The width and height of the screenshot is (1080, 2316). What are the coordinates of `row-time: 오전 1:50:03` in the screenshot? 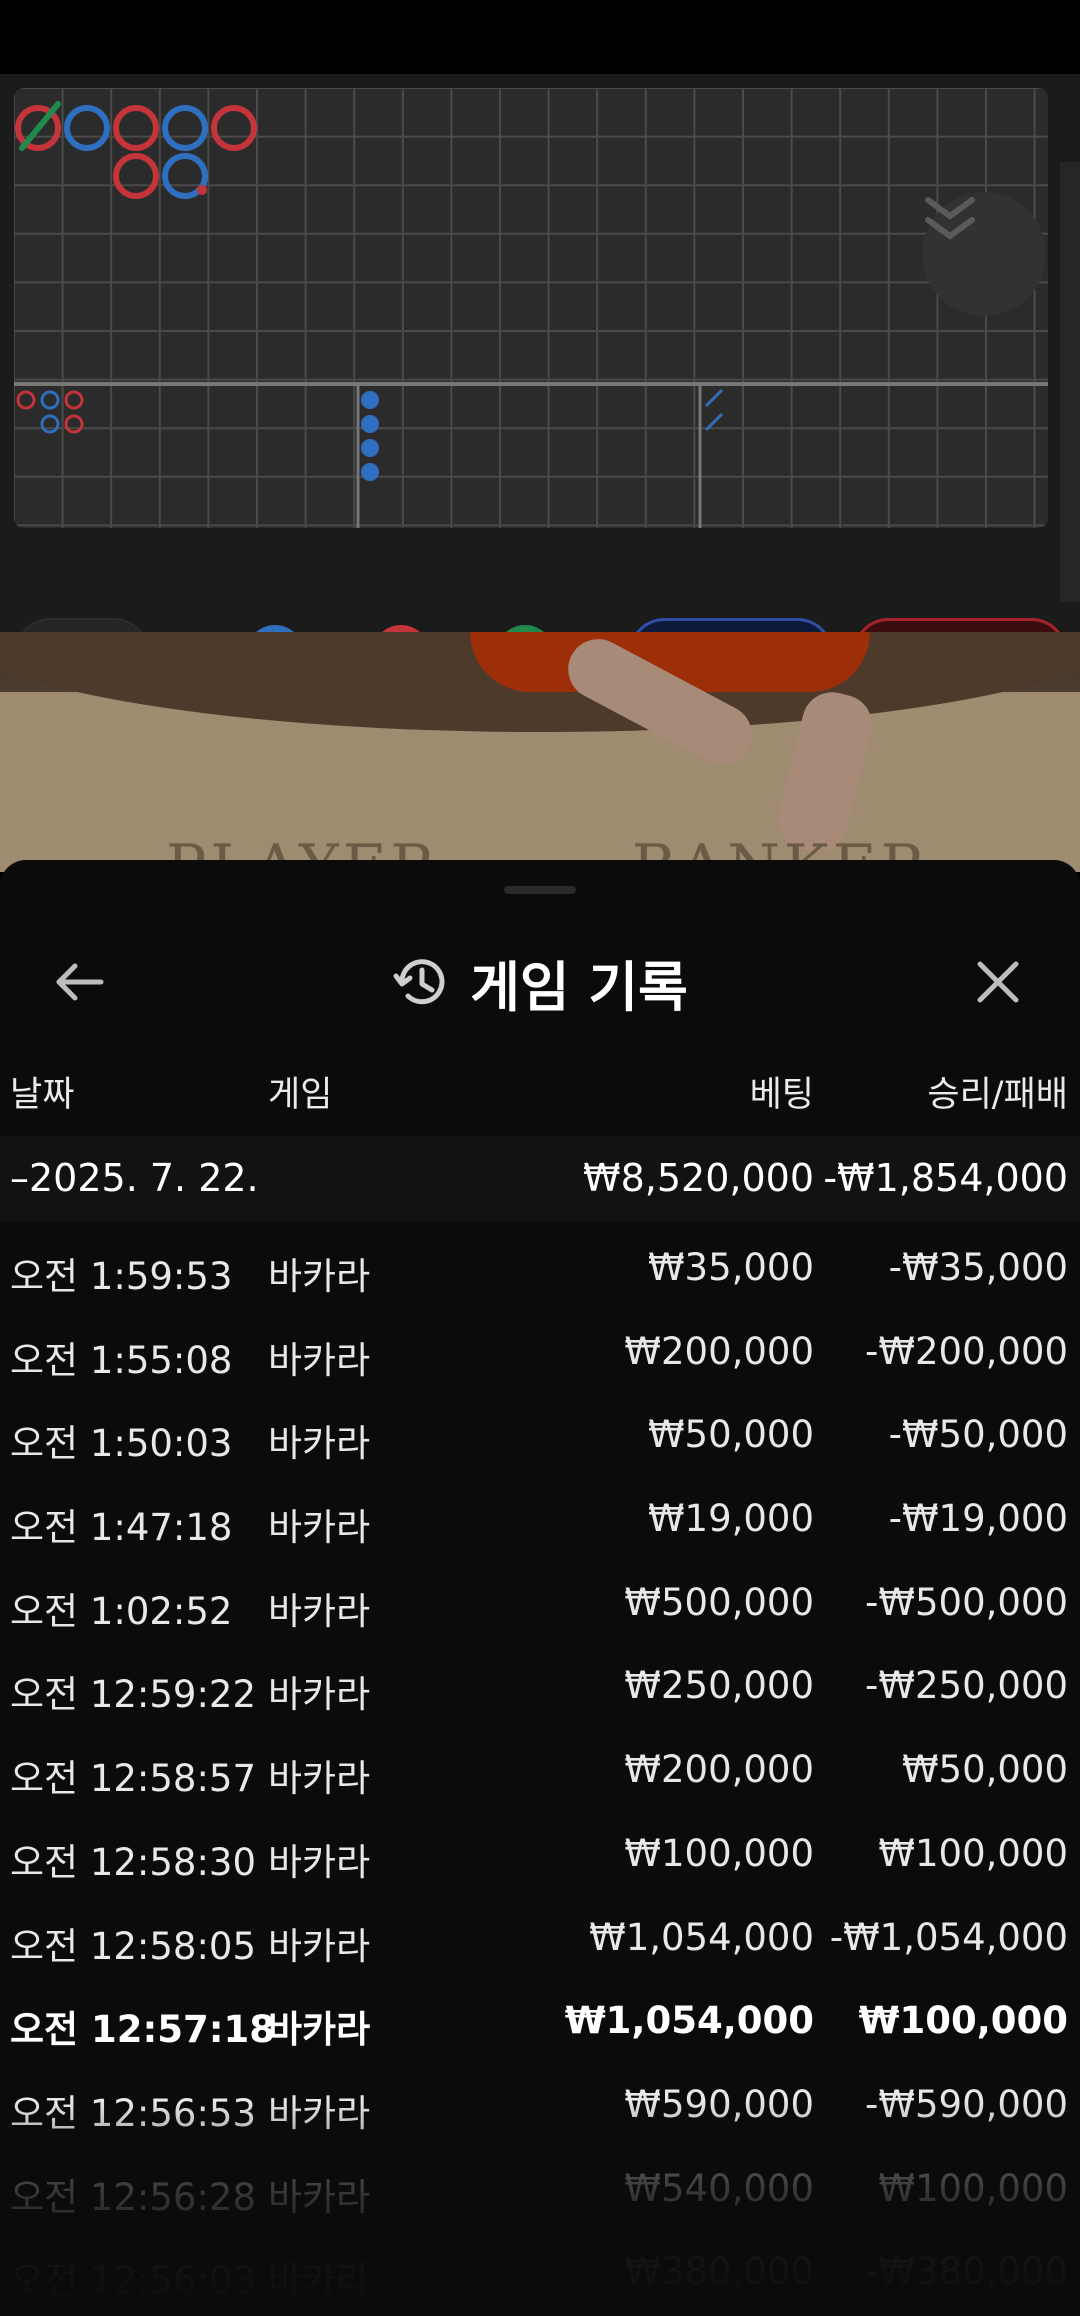 It's located at (121, 1444).